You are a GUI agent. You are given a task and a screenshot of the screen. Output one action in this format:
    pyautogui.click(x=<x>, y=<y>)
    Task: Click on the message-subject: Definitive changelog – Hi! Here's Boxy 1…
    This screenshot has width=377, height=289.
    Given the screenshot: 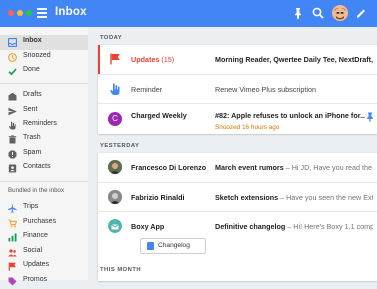 What is the action you would take?
    pyautogui.click(x=294, y=226)
    